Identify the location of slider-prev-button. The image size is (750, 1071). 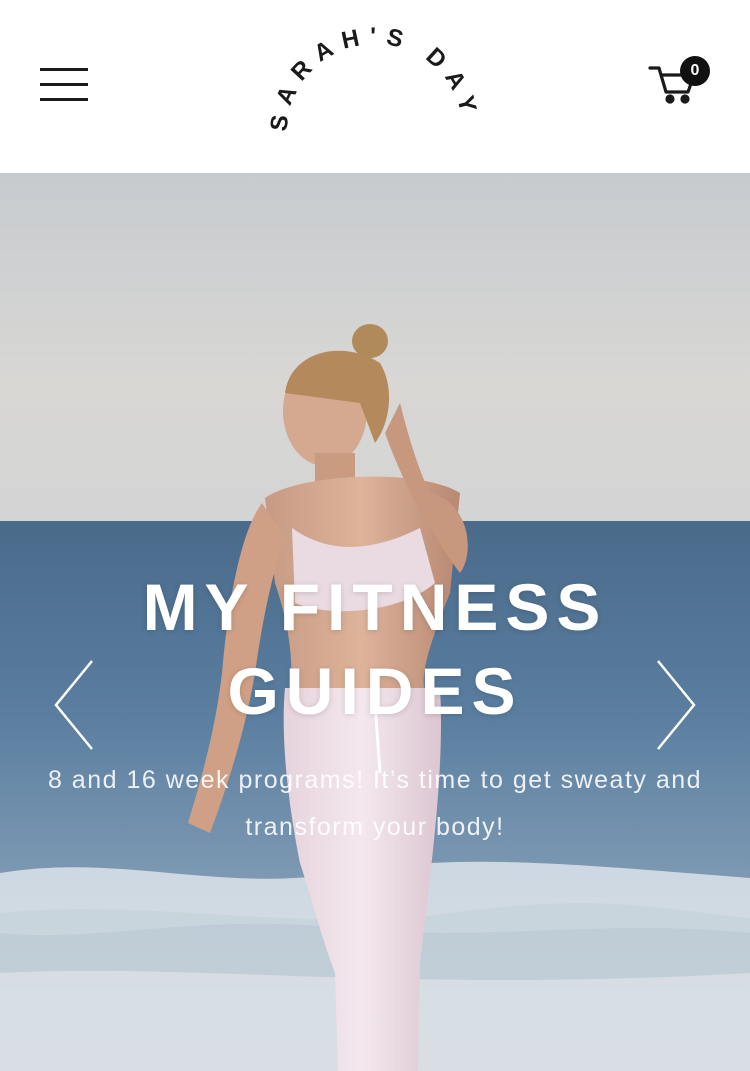
(75, 705).